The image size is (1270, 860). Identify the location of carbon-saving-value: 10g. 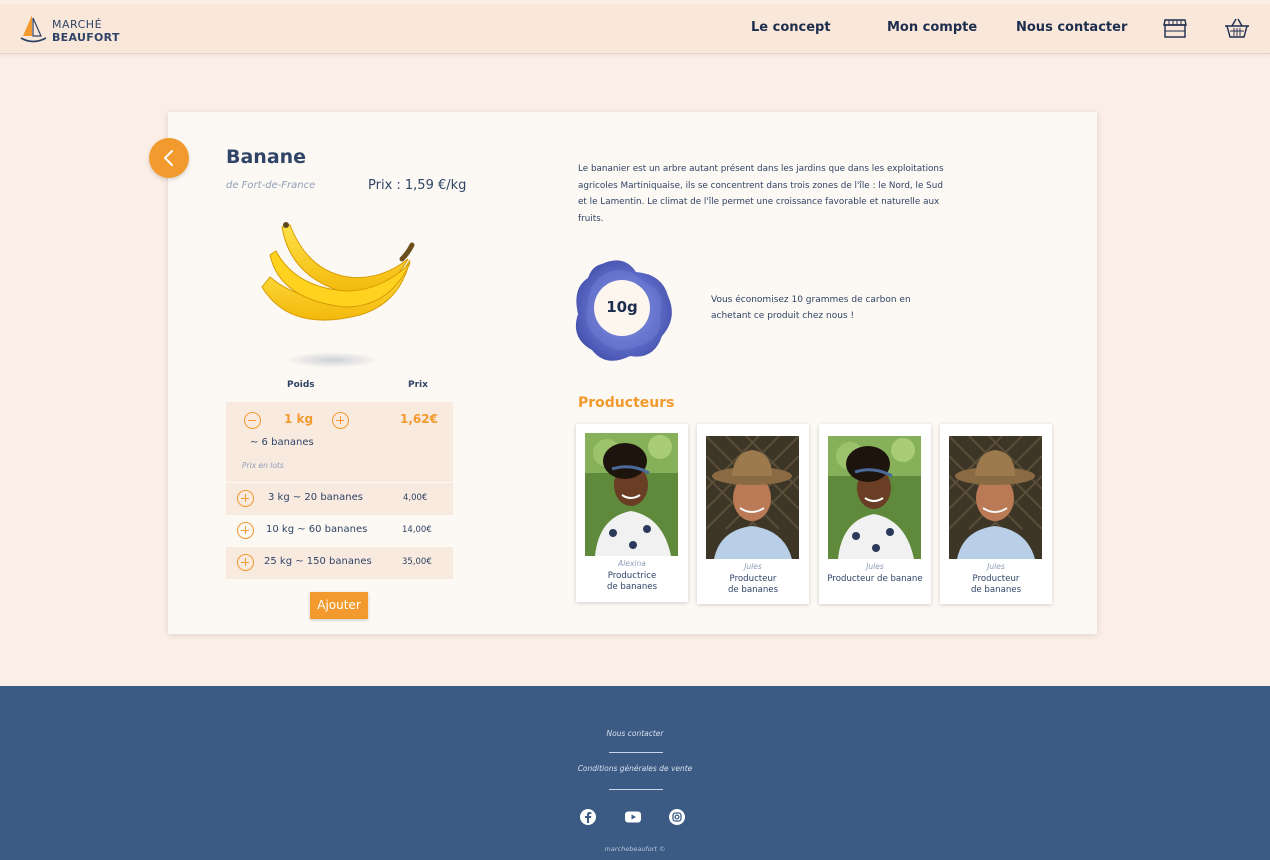
(622, 307).